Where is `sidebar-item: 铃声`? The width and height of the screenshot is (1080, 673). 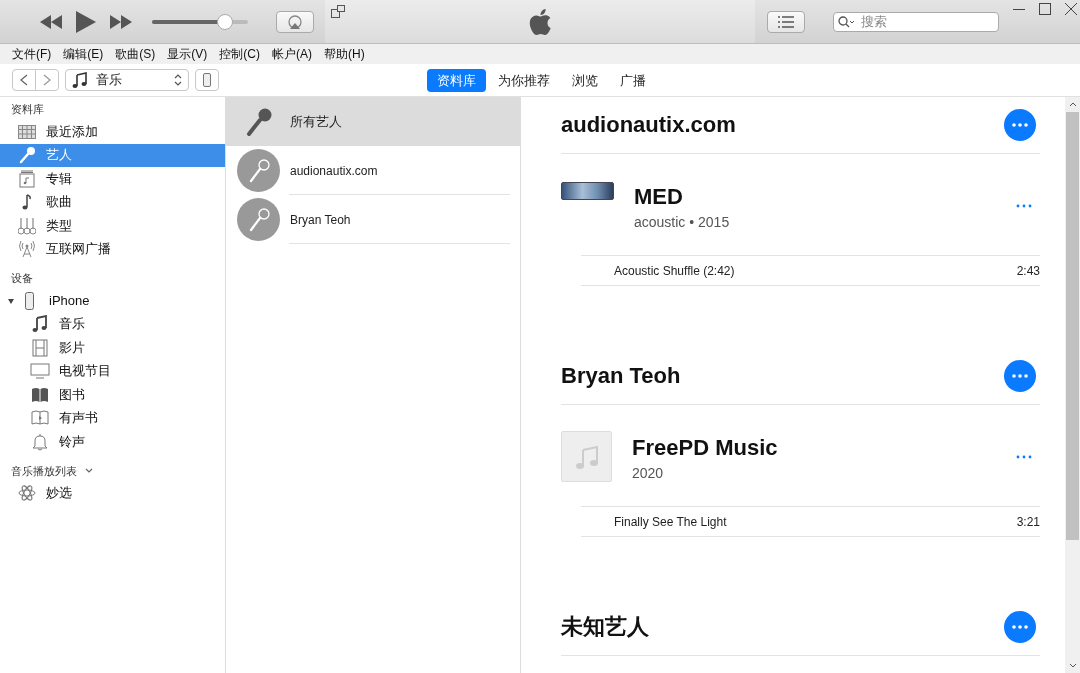 sidebar-item: 铃声 is located at coordinates (112, 442).